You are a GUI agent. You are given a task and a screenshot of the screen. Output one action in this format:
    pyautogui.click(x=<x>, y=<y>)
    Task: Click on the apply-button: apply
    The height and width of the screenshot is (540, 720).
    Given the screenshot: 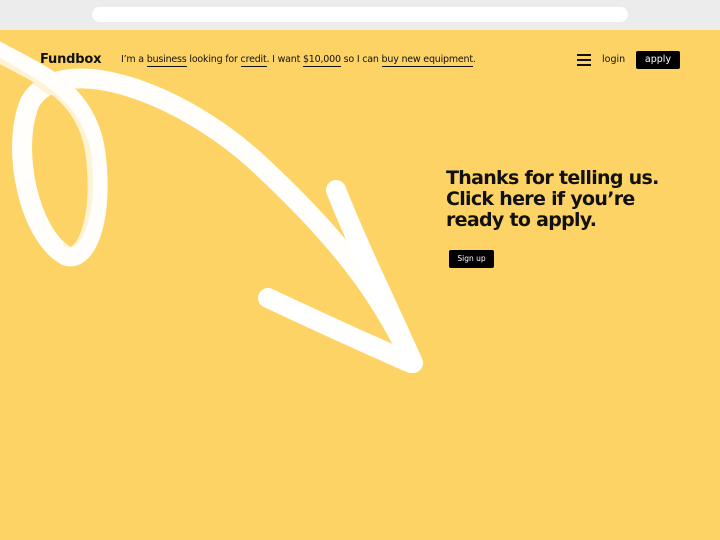 What is the action you would take?
    pyautogui.click(x=658, y=60)
    